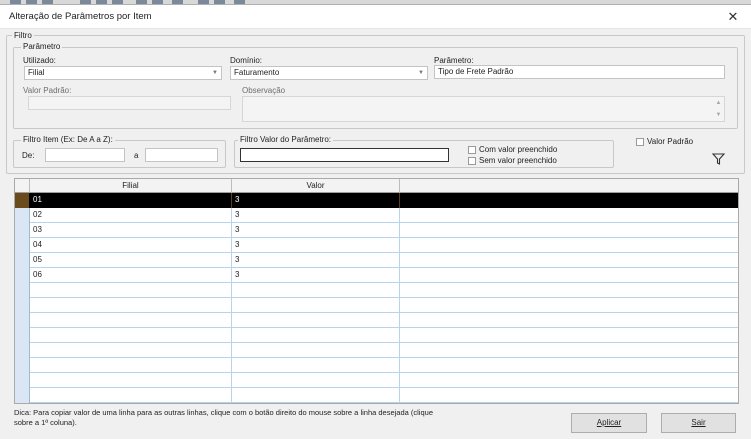 The width and height of the screenshot is (751, 439). I want to click on cell-filial: 05, so click(131, 260).